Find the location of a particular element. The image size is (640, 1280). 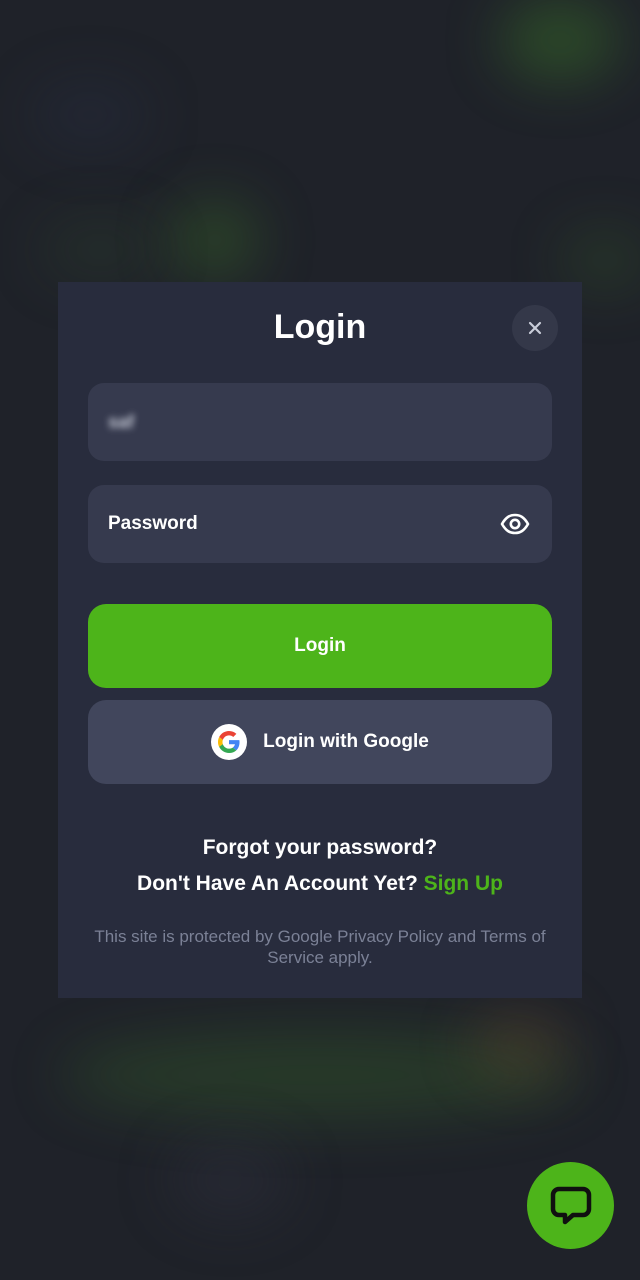

live-chat-button is located at coordinates (570, 1205).